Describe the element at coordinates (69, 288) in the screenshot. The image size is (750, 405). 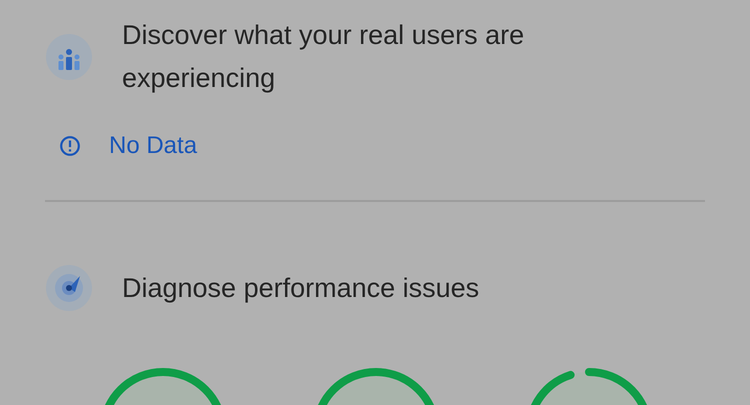
I see `compass-icon` at that location.